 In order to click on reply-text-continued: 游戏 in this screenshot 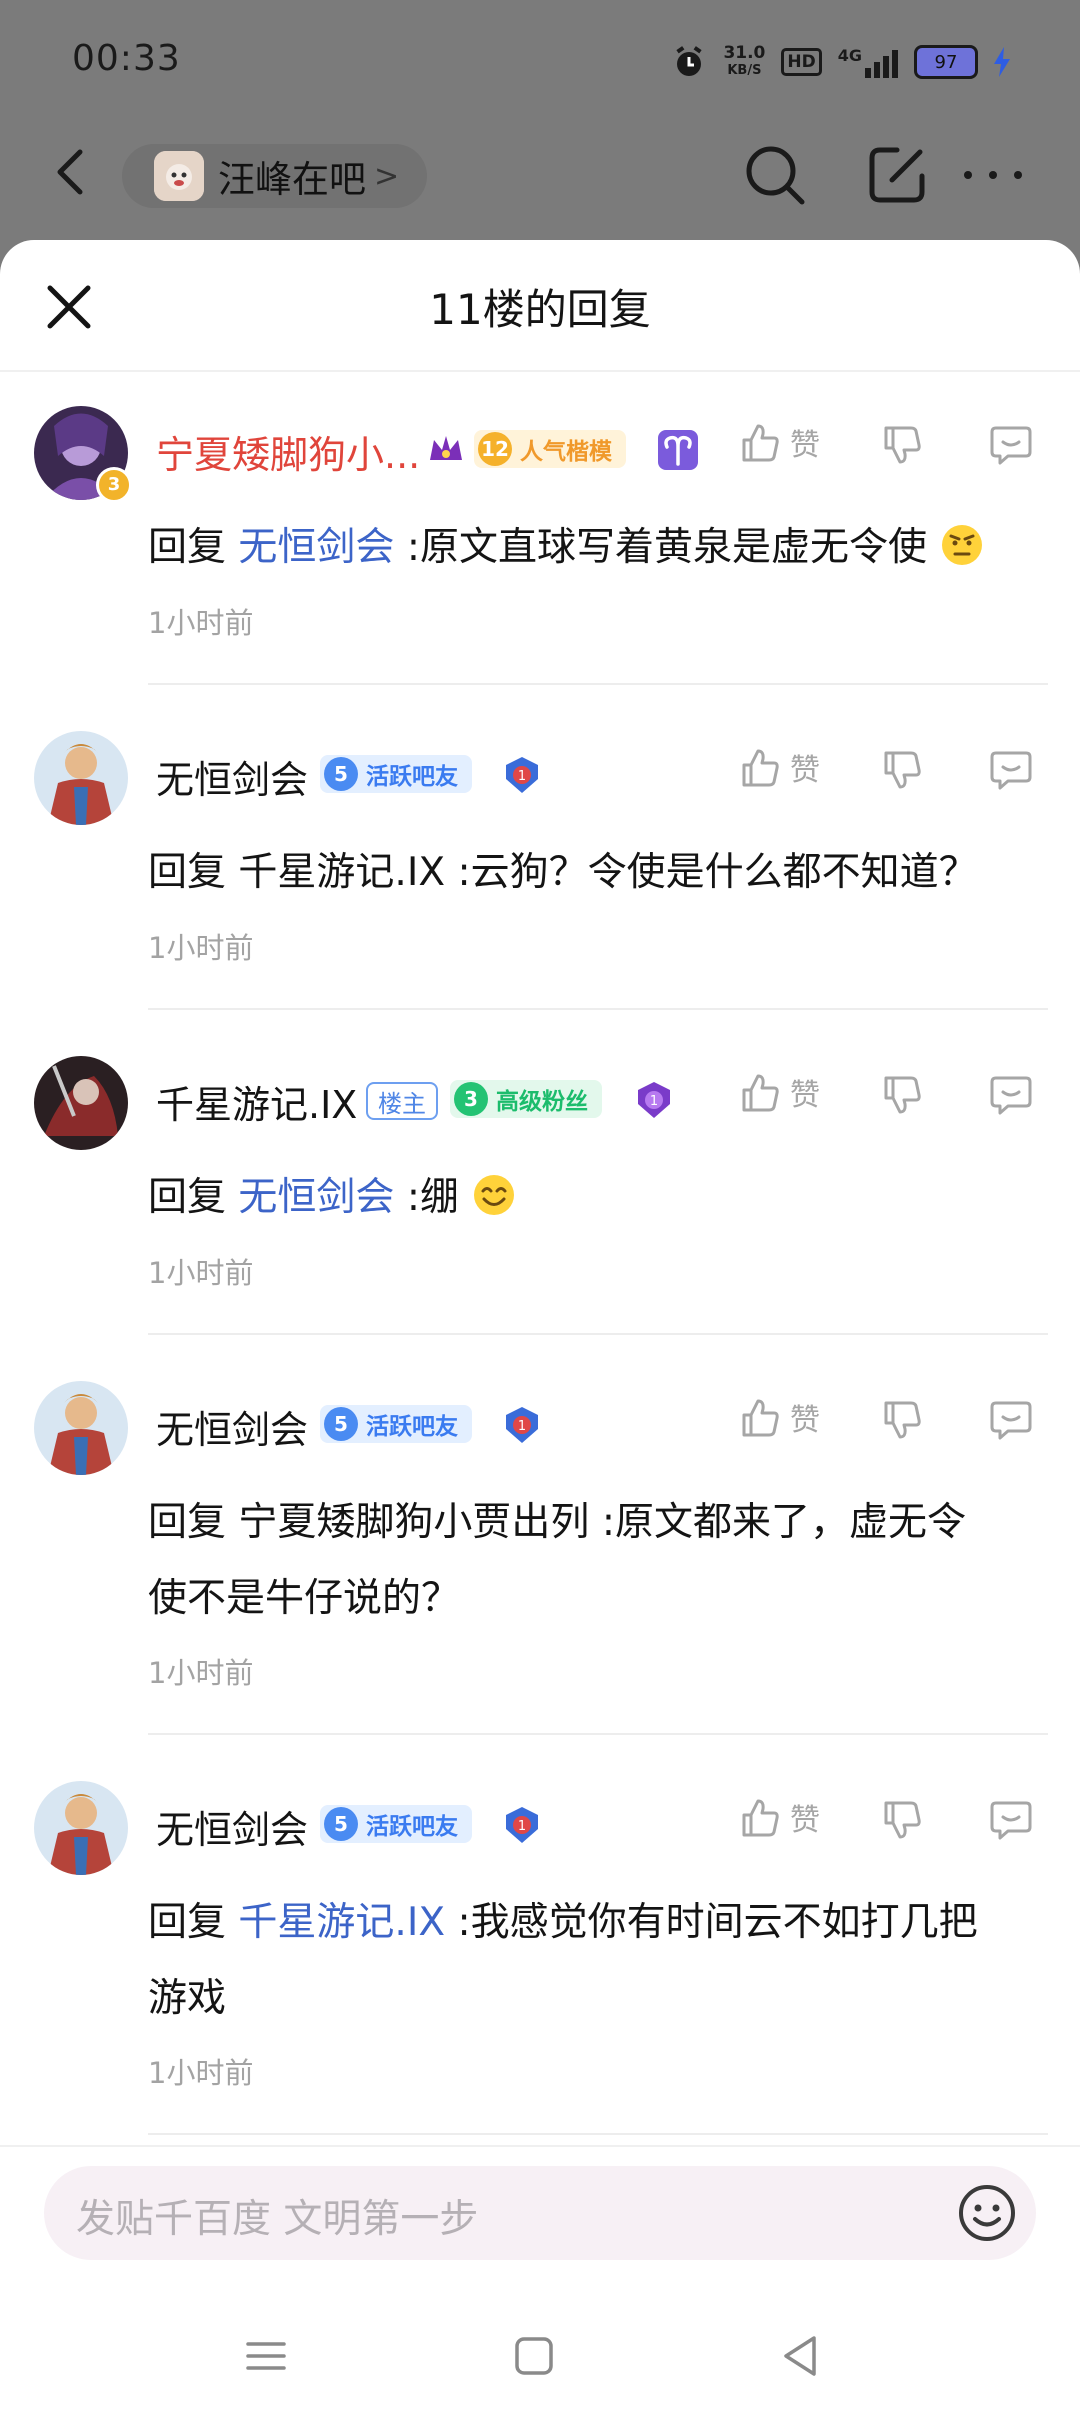, I will do `click(187, 1998)`.